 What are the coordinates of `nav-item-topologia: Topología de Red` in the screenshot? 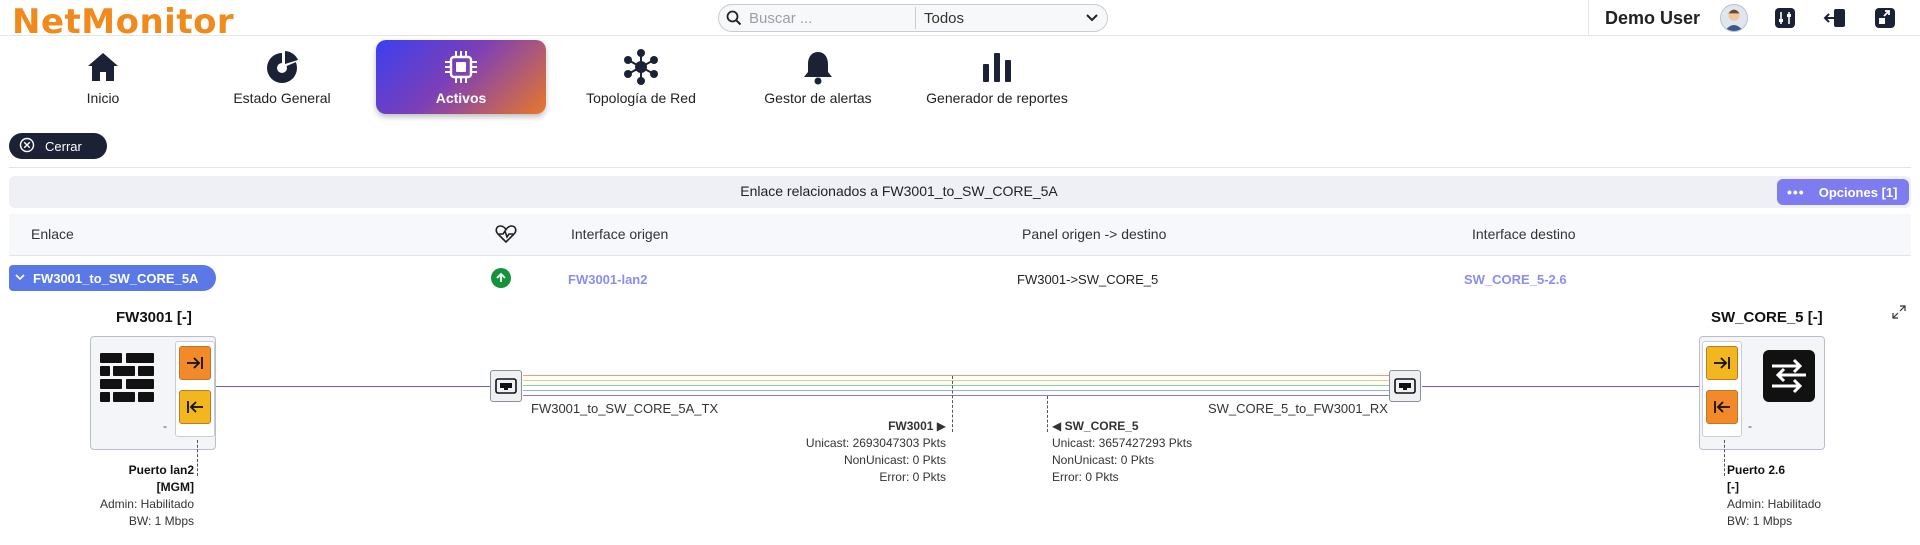 It's located at (641, 77).